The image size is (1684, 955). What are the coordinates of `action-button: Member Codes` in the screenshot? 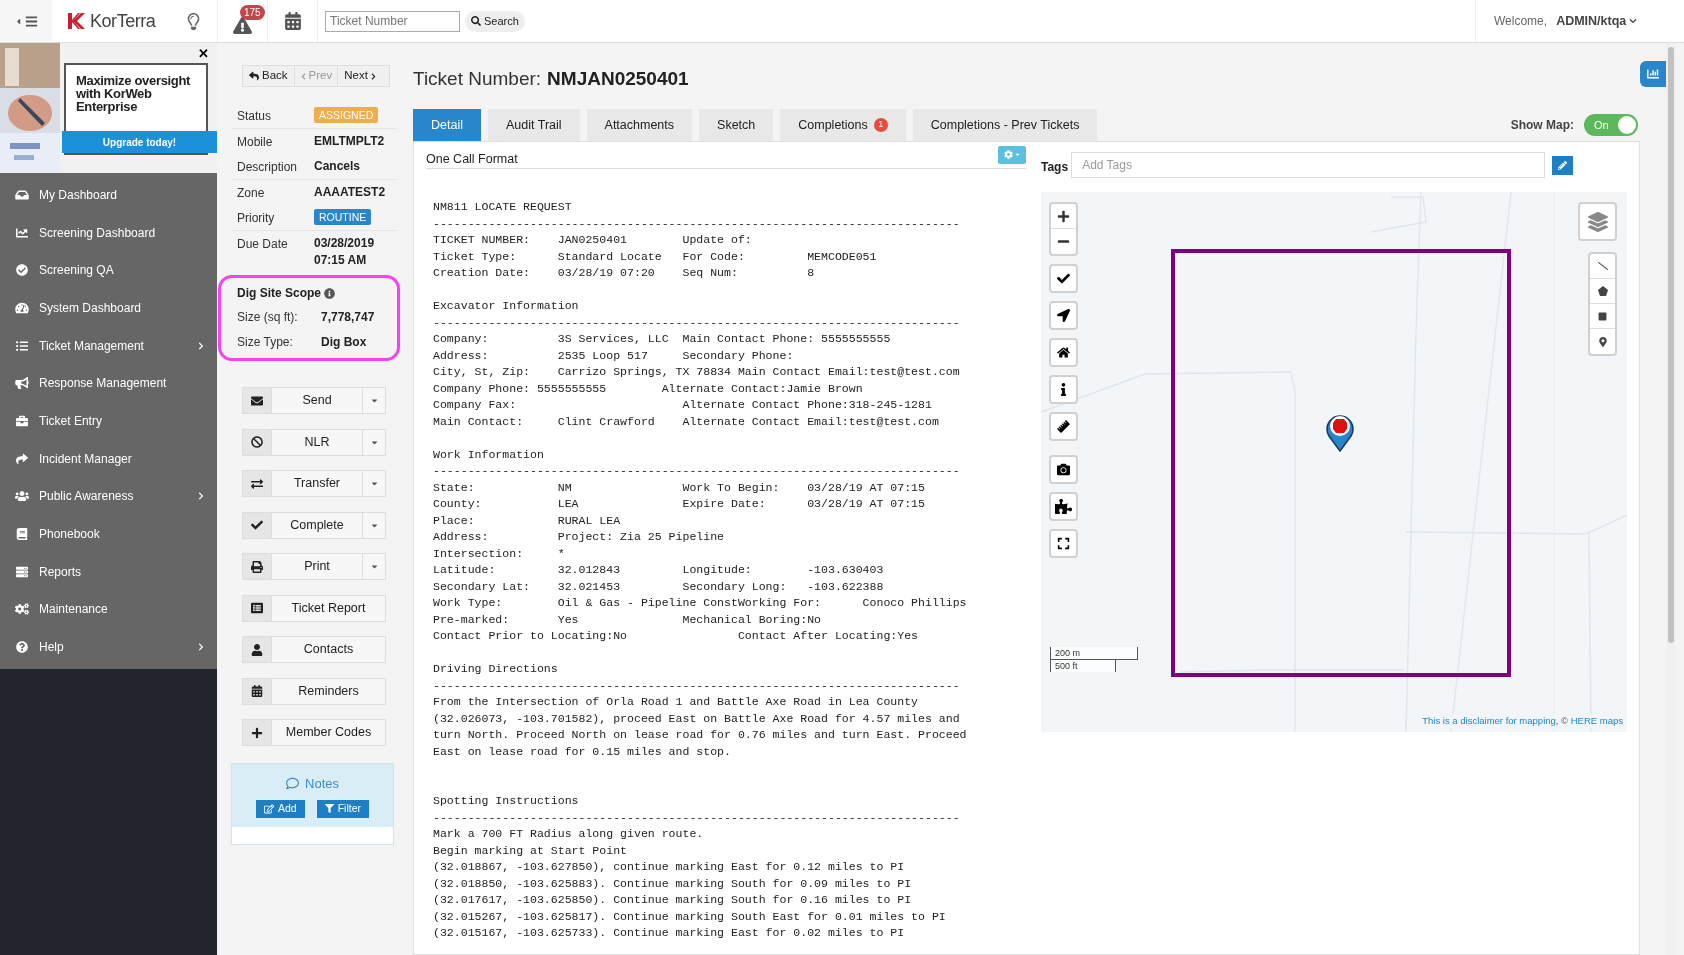 It's located at (328, 732).